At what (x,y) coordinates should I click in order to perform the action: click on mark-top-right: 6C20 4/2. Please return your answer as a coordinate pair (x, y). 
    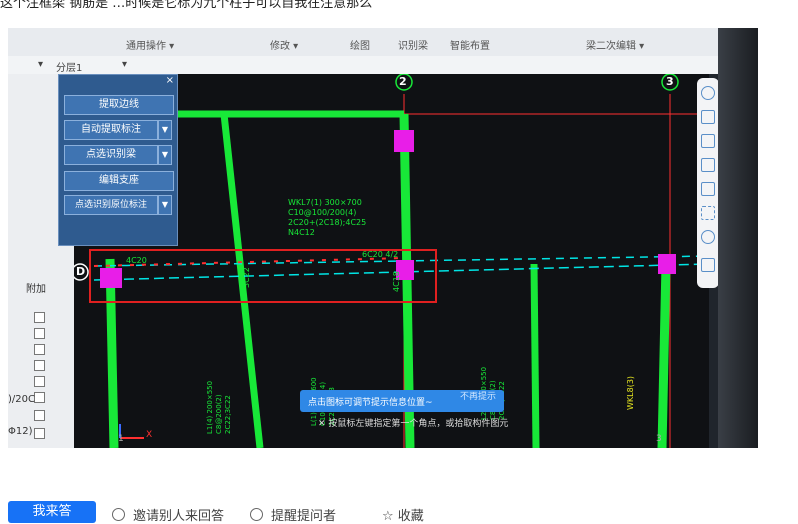
    Looking at the image, I should click on (380, 254).